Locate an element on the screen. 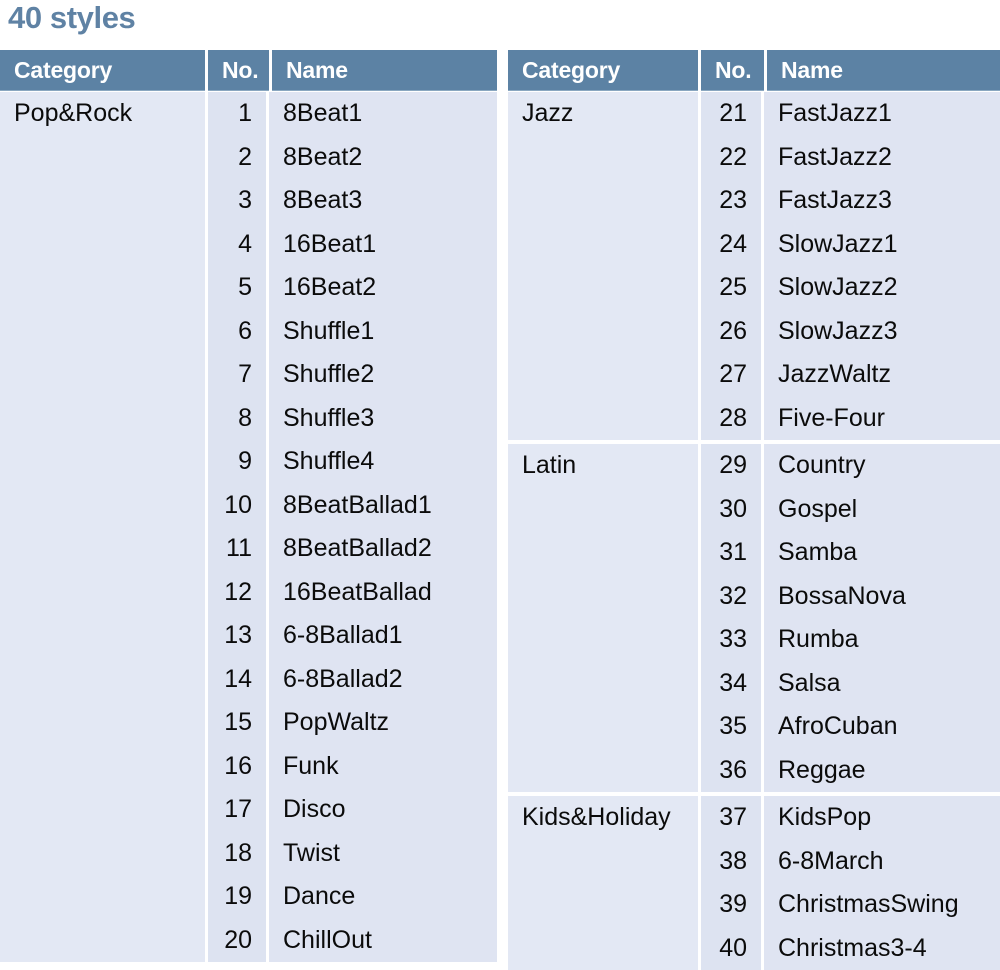 The width and height of the screenshot is (1000, 970). table-row: 17 Disco is located at coordinates (352, 810).